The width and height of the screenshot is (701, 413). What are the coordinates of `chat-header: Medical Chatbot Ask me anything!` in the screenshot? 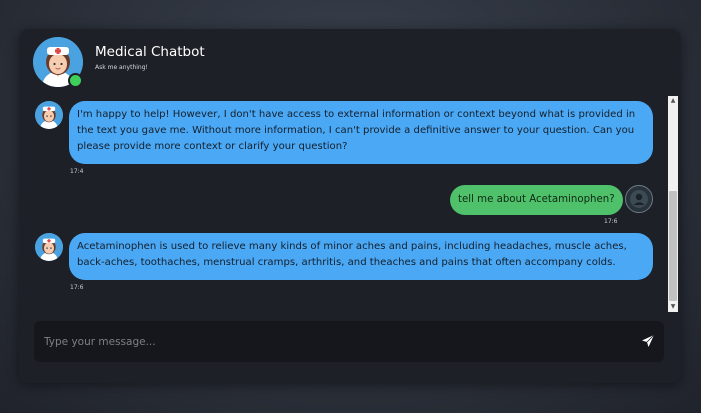 It's located at (343, 67).